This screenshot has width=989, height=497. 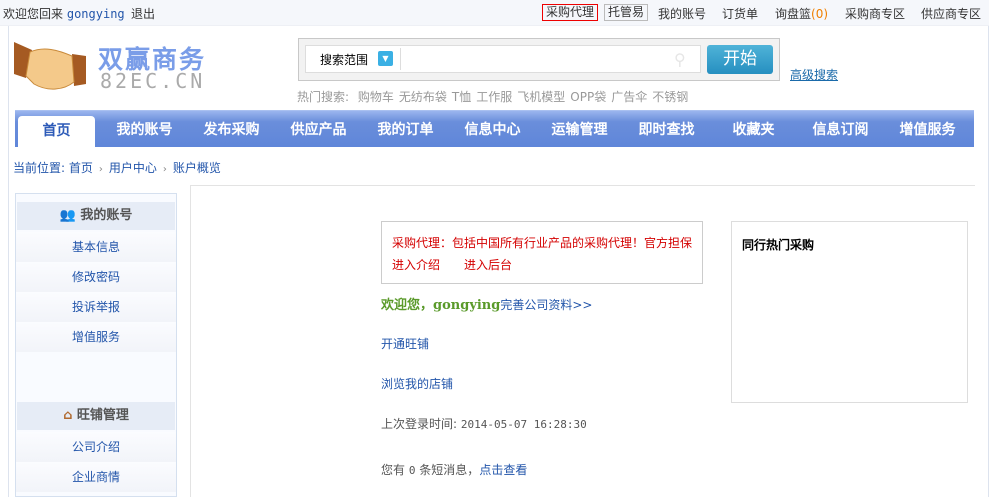 What do you see at coordinates (542, 252) in the screenshot?
I see `purchase-agent-promo: 采购代理：包括中国所有行业产品的采购代理！官方担保 进入介绍 进入后台` at bounding box center [542, 252].